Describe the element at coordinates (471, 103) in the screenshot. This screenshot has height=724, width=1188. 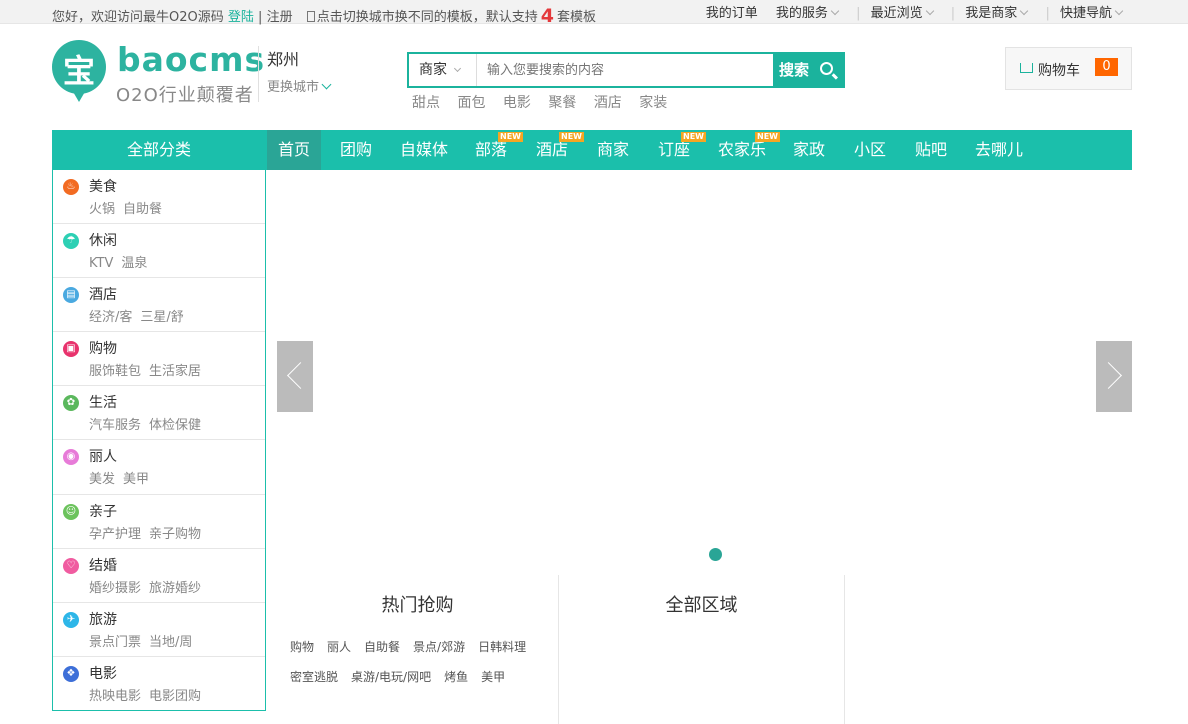
I see `hot-keyword: 面包` at that location.